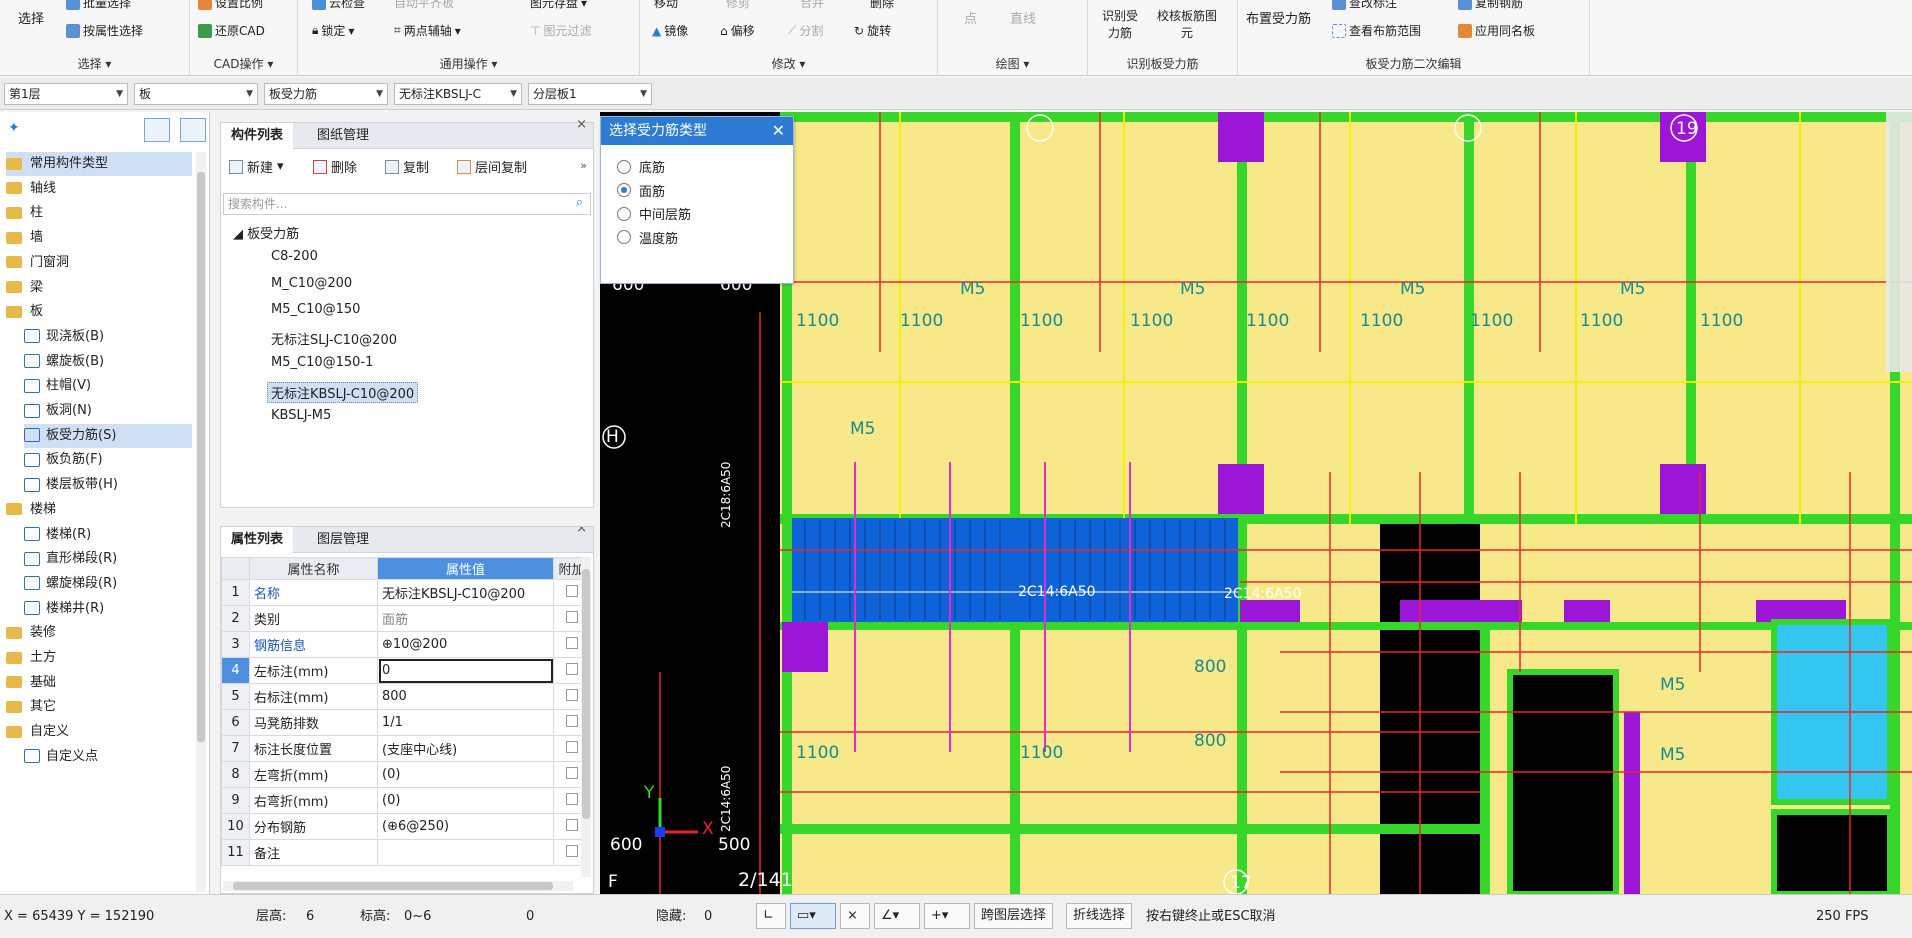  I want to click on trim-button: 修剪, so click(738, 5).